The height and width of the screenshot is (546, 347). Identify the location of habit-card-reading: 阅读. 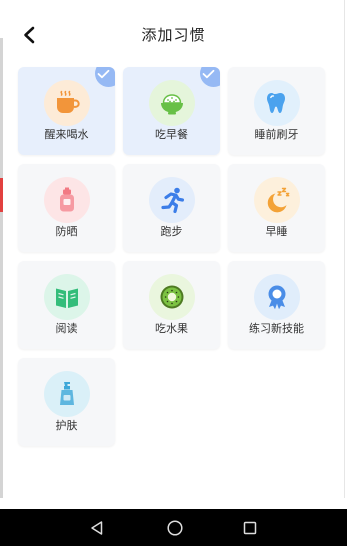
(66, 305).